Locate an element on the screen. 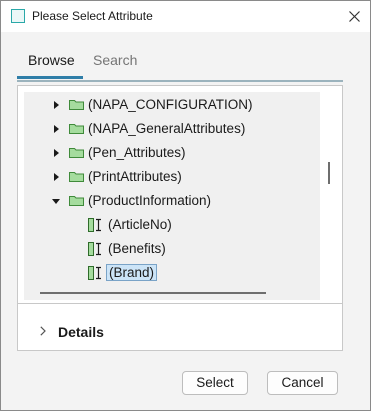  tree-item-label: (ProductInformation) is located at coordinates (150, 200).